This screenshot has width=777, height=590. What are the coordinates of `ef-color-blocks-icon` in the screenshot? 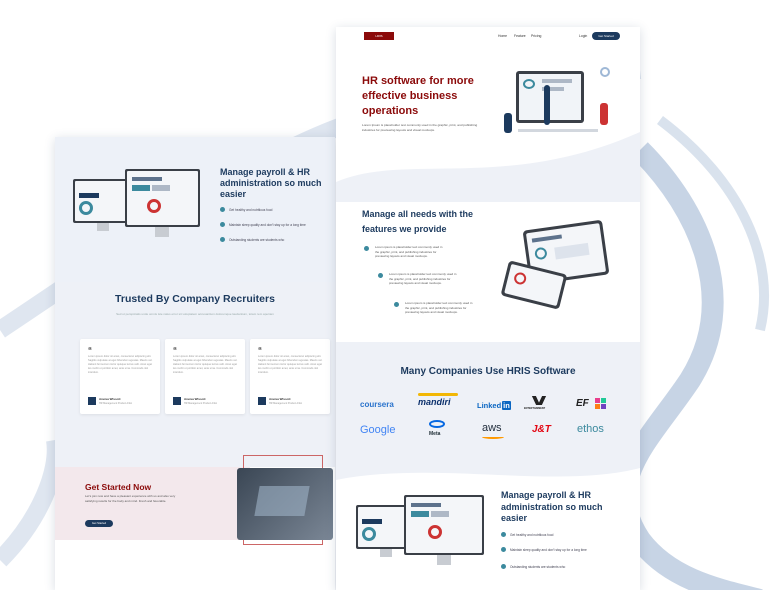 It's located at (601, 404).